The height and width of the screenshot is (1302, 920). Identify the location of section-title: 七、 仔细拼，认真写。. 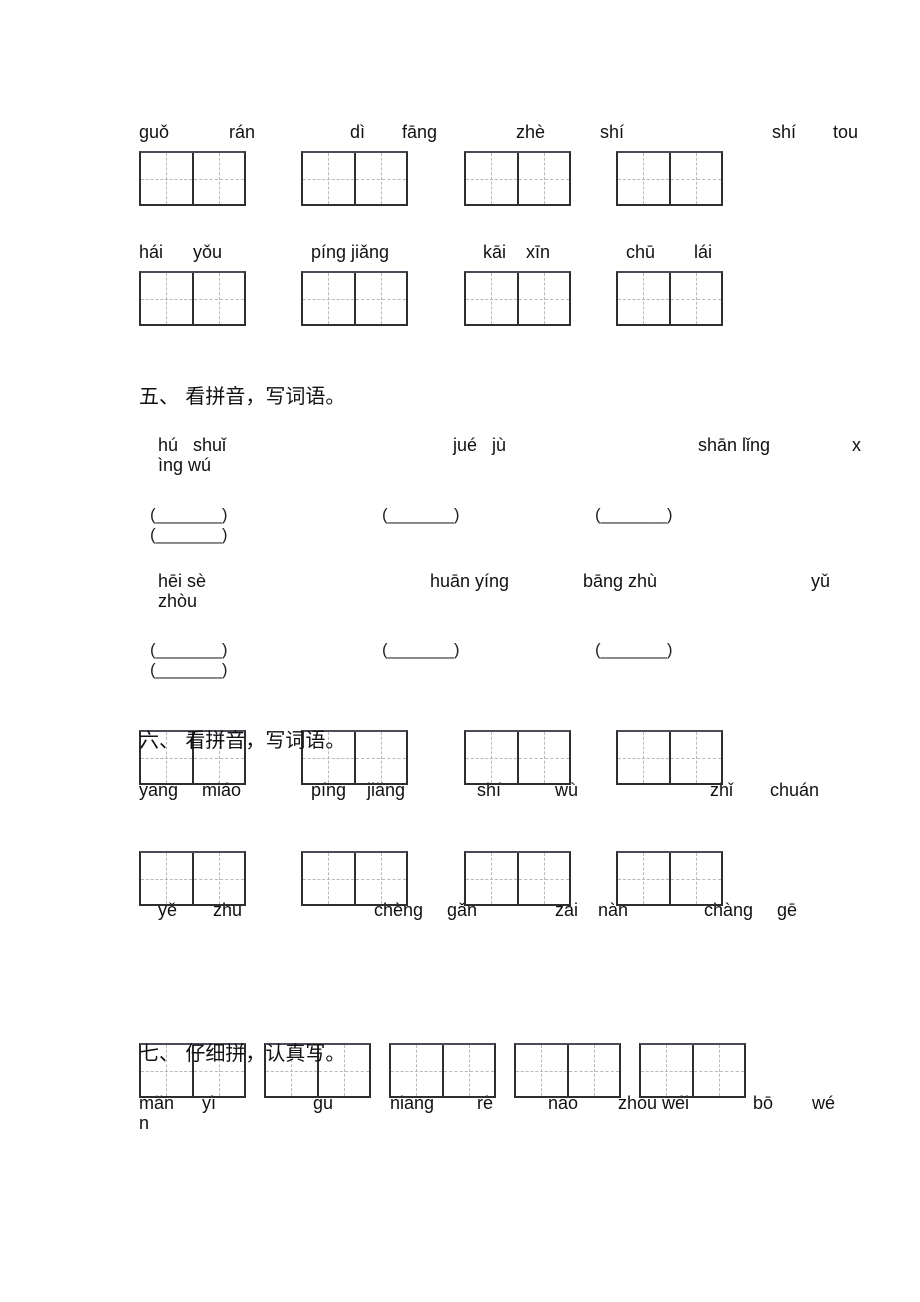
(242, 1053).